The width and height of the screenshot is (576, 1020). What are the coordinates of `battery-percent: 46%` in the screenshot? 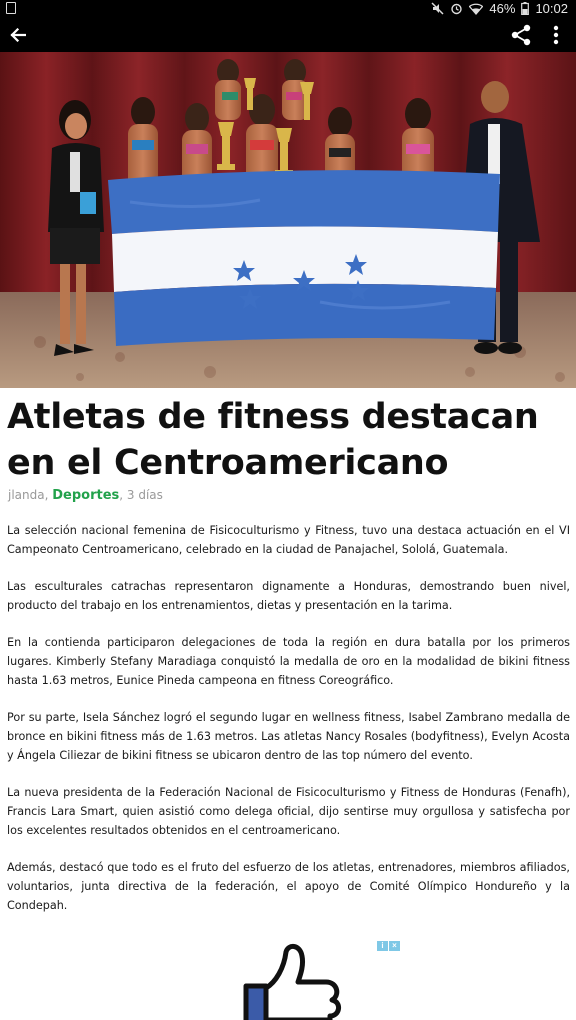 It's located at (502, 8).